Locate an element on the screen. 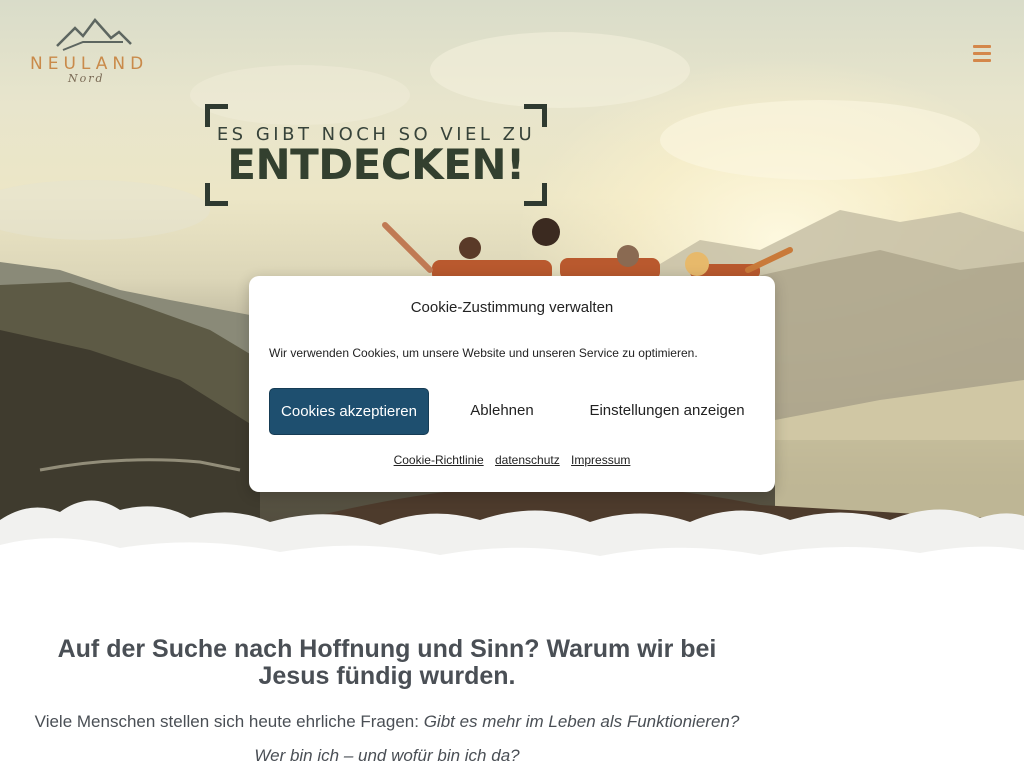 The height and width of the screenshot is (768, 1024). cookie-policy-link: Cookie-Richtlinie is located at coordinates (439, 460).